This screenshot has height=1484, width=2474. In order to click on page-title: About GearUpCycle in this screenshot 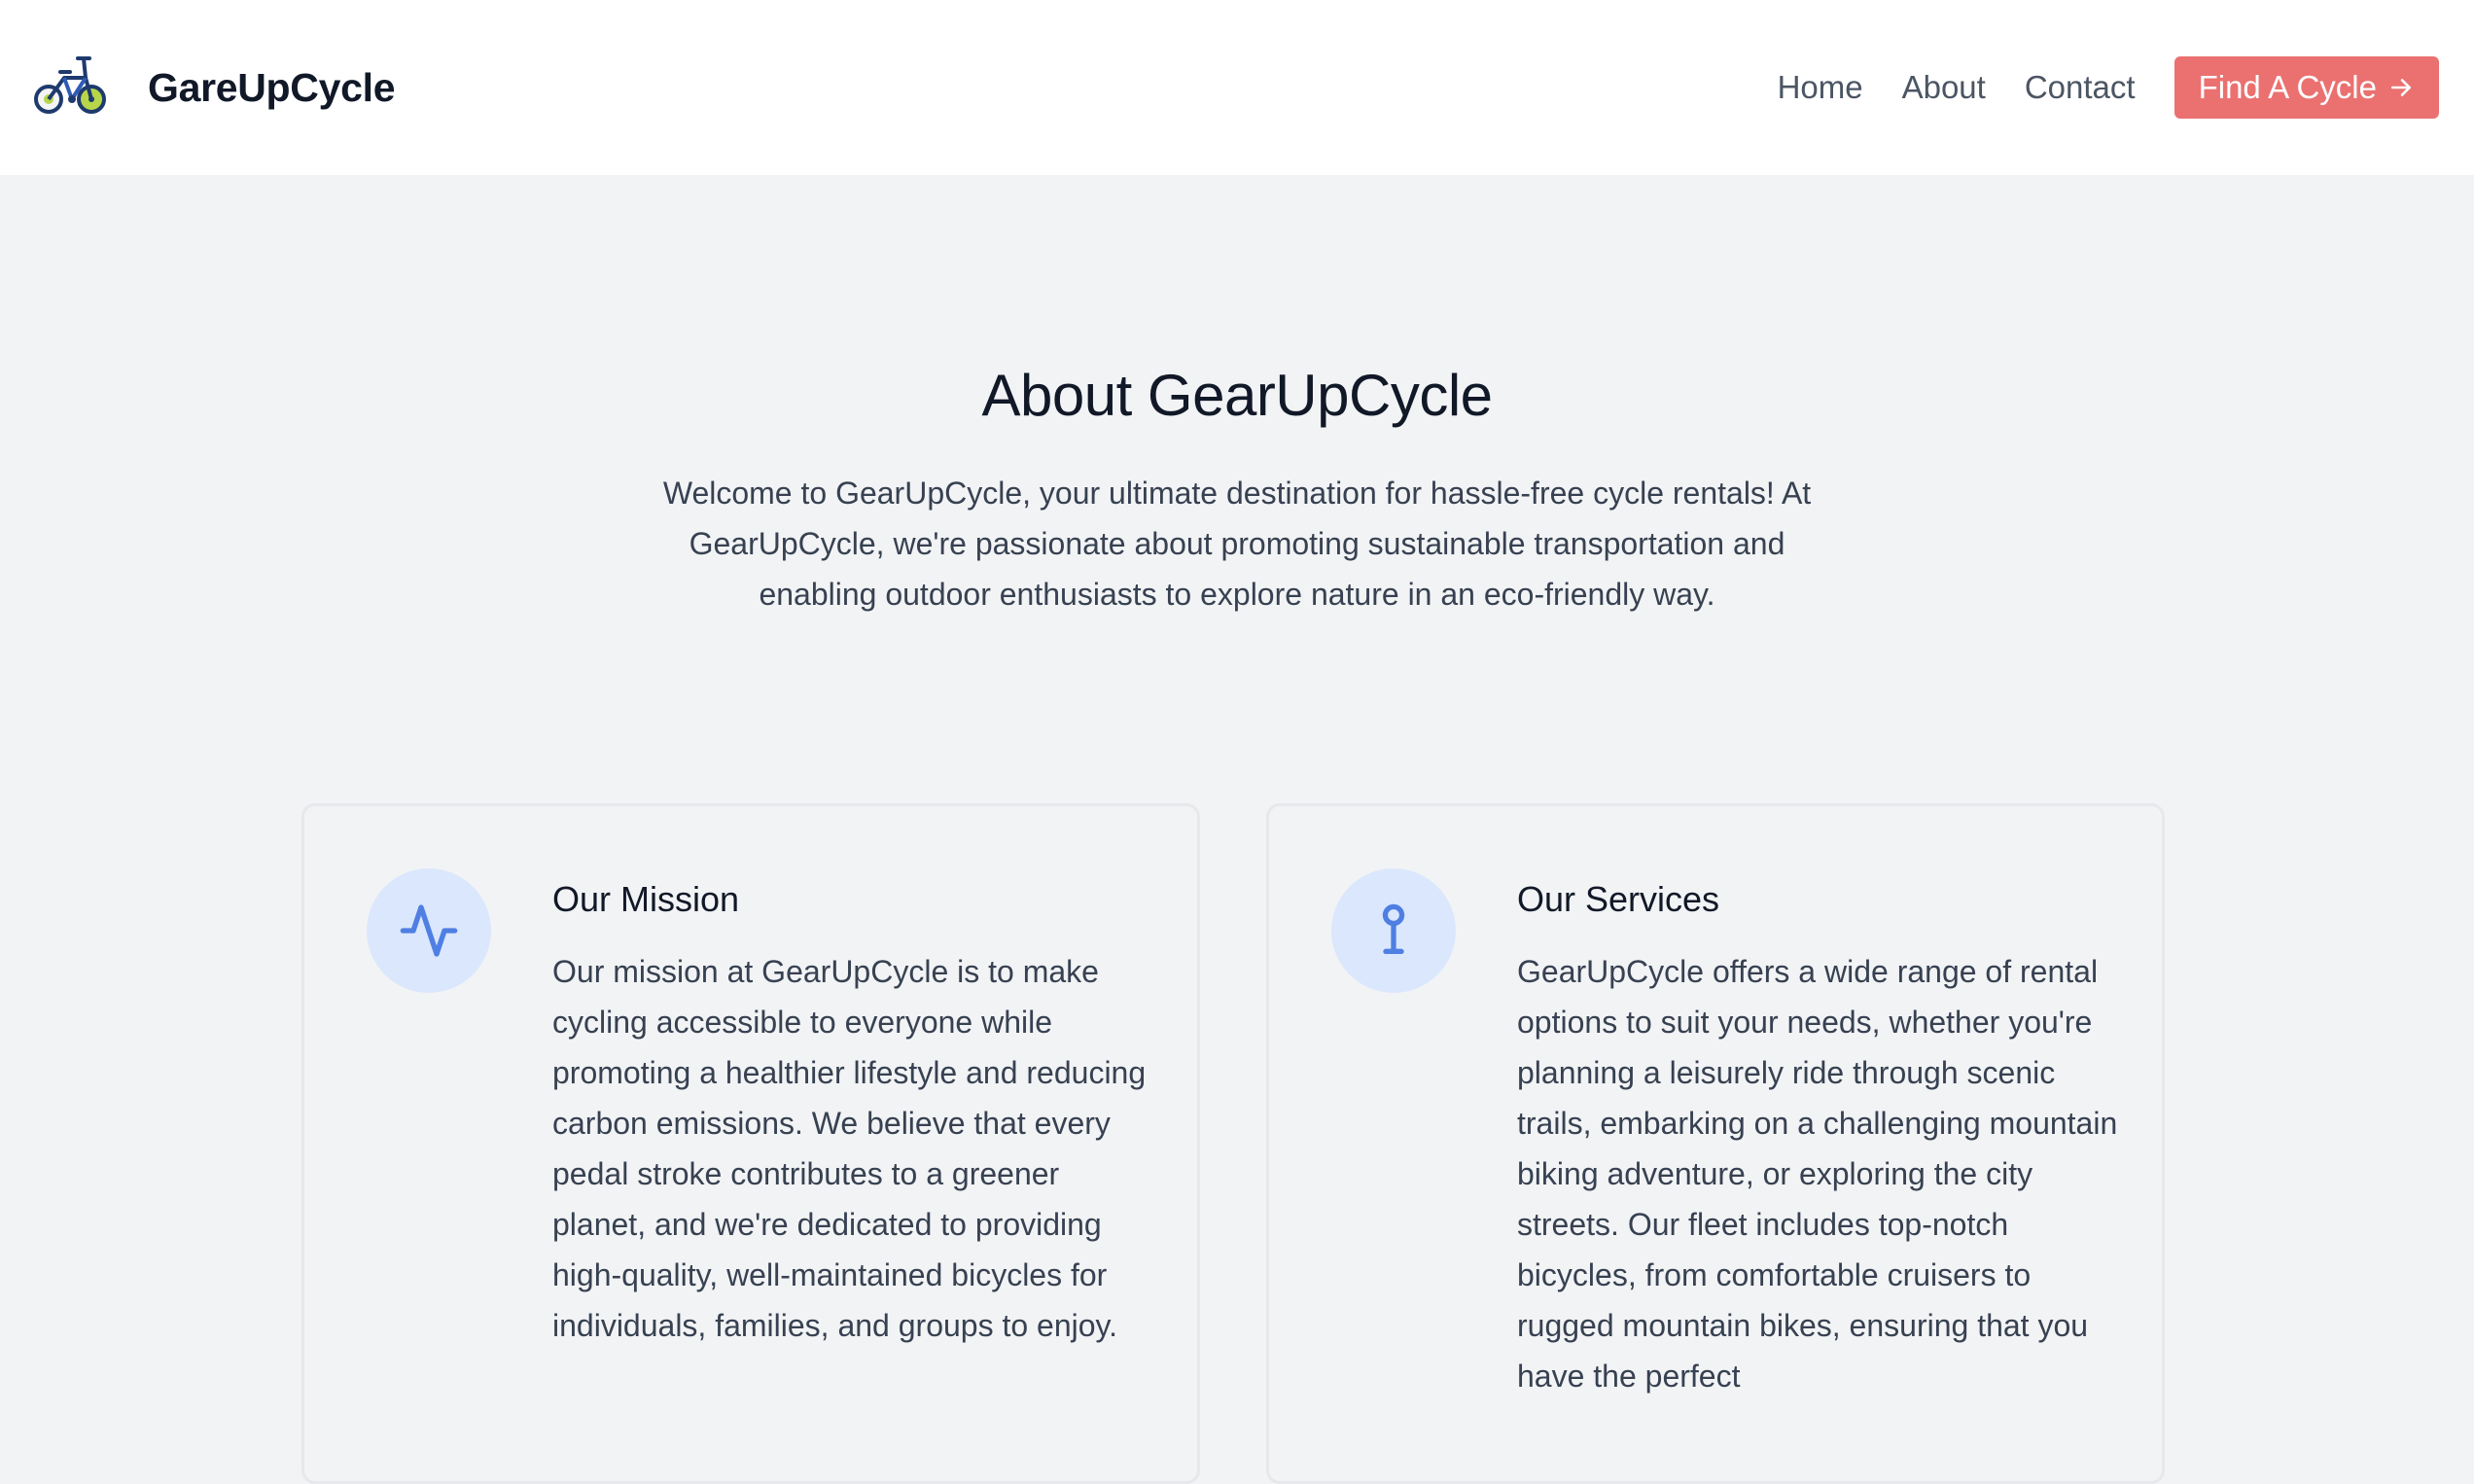, I will do `click(1237, 396)`.